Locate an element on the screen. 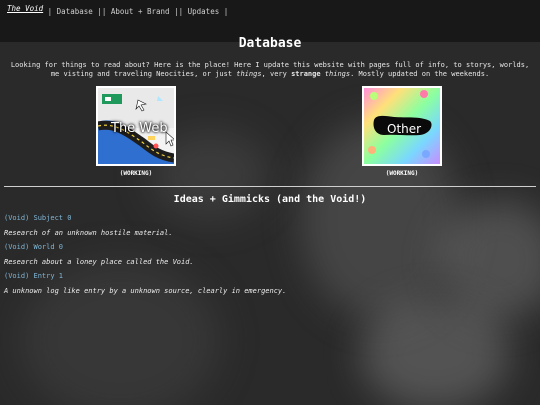 This screenshot has height=405, width=540. section-divider is located at coordinates (270, 186).